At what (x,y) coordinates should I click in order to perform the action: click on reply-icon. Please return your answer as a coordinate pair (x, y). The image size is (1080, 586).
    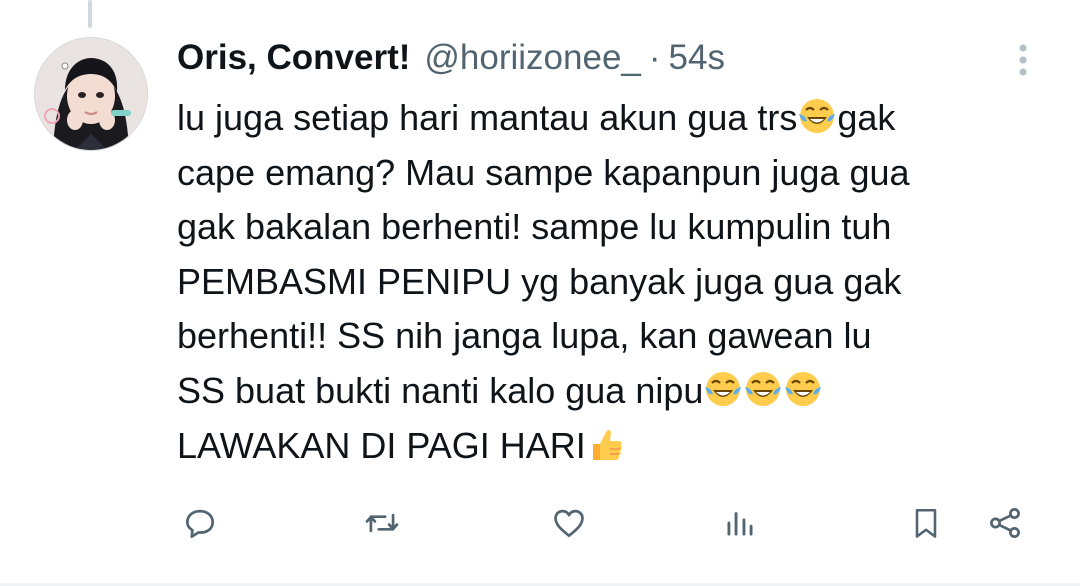
    Looking at the image, I should click on (200, 523).